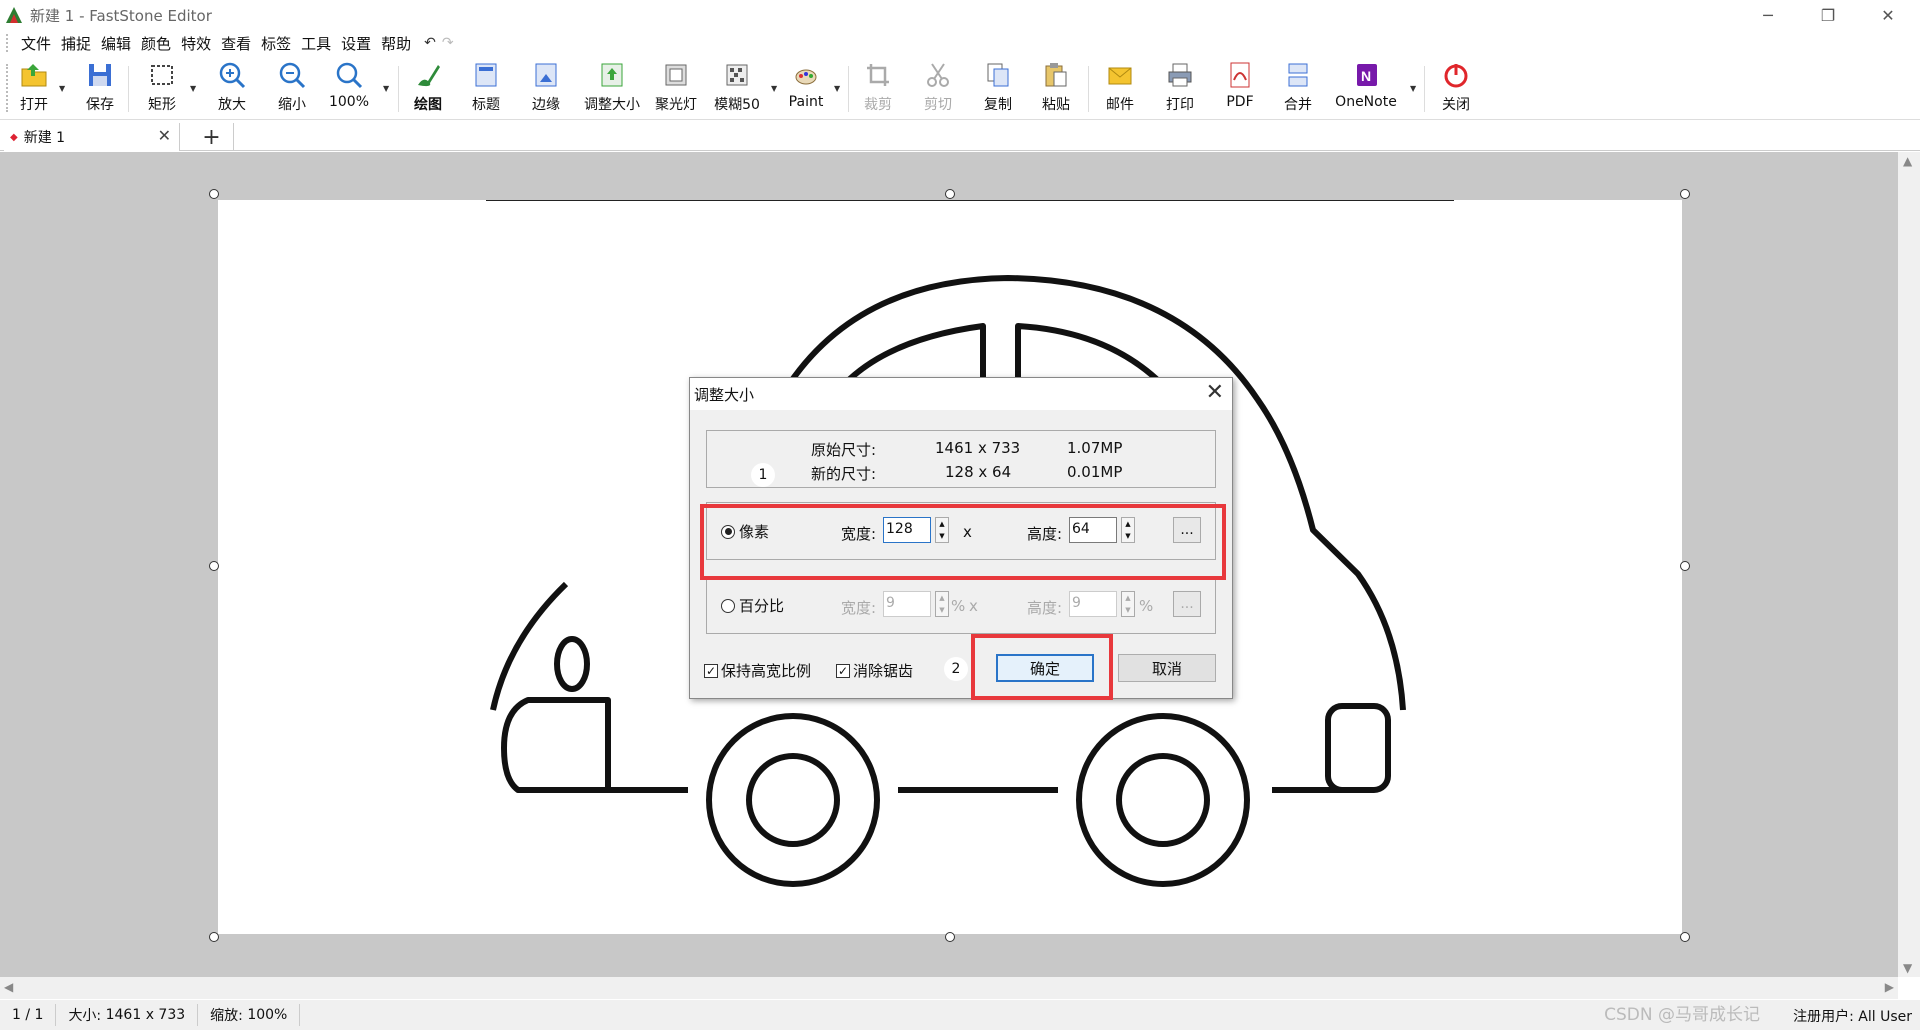  What do you see at coordinates (960, 43) in the screenshot?
I see `menu-bar: 文件 捕捉 编辑 颜色 特效 查看 标签 工具 设置 帮助 ↶ ↷` at bounding box center [960, 43].